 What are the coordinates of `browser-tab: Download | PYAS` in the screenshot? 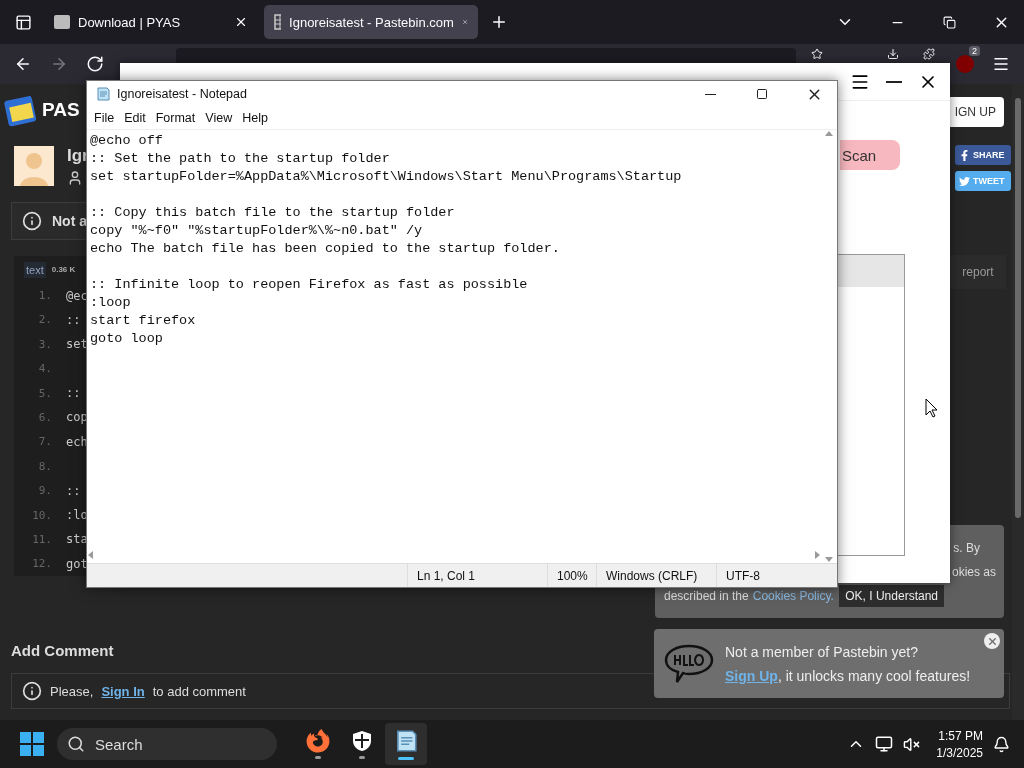 It's located at (151, 22).